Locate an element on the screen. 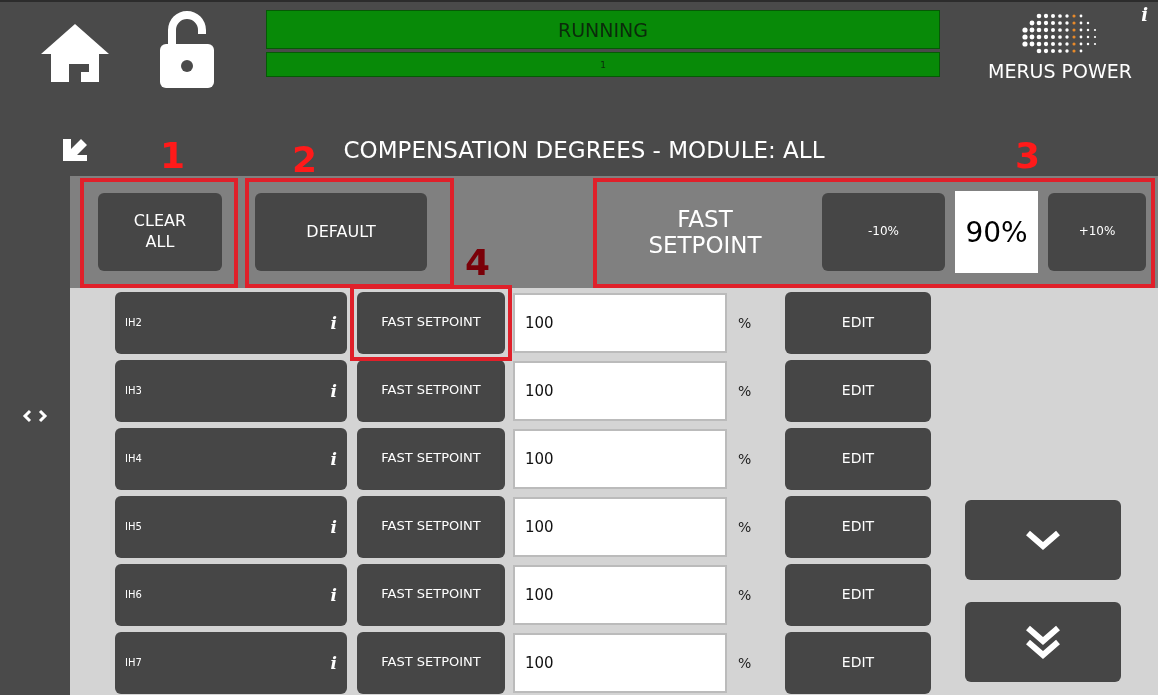 The image size is (1158, 695). logo-text: MERUS POWER is located at coordinates (1060, 71).